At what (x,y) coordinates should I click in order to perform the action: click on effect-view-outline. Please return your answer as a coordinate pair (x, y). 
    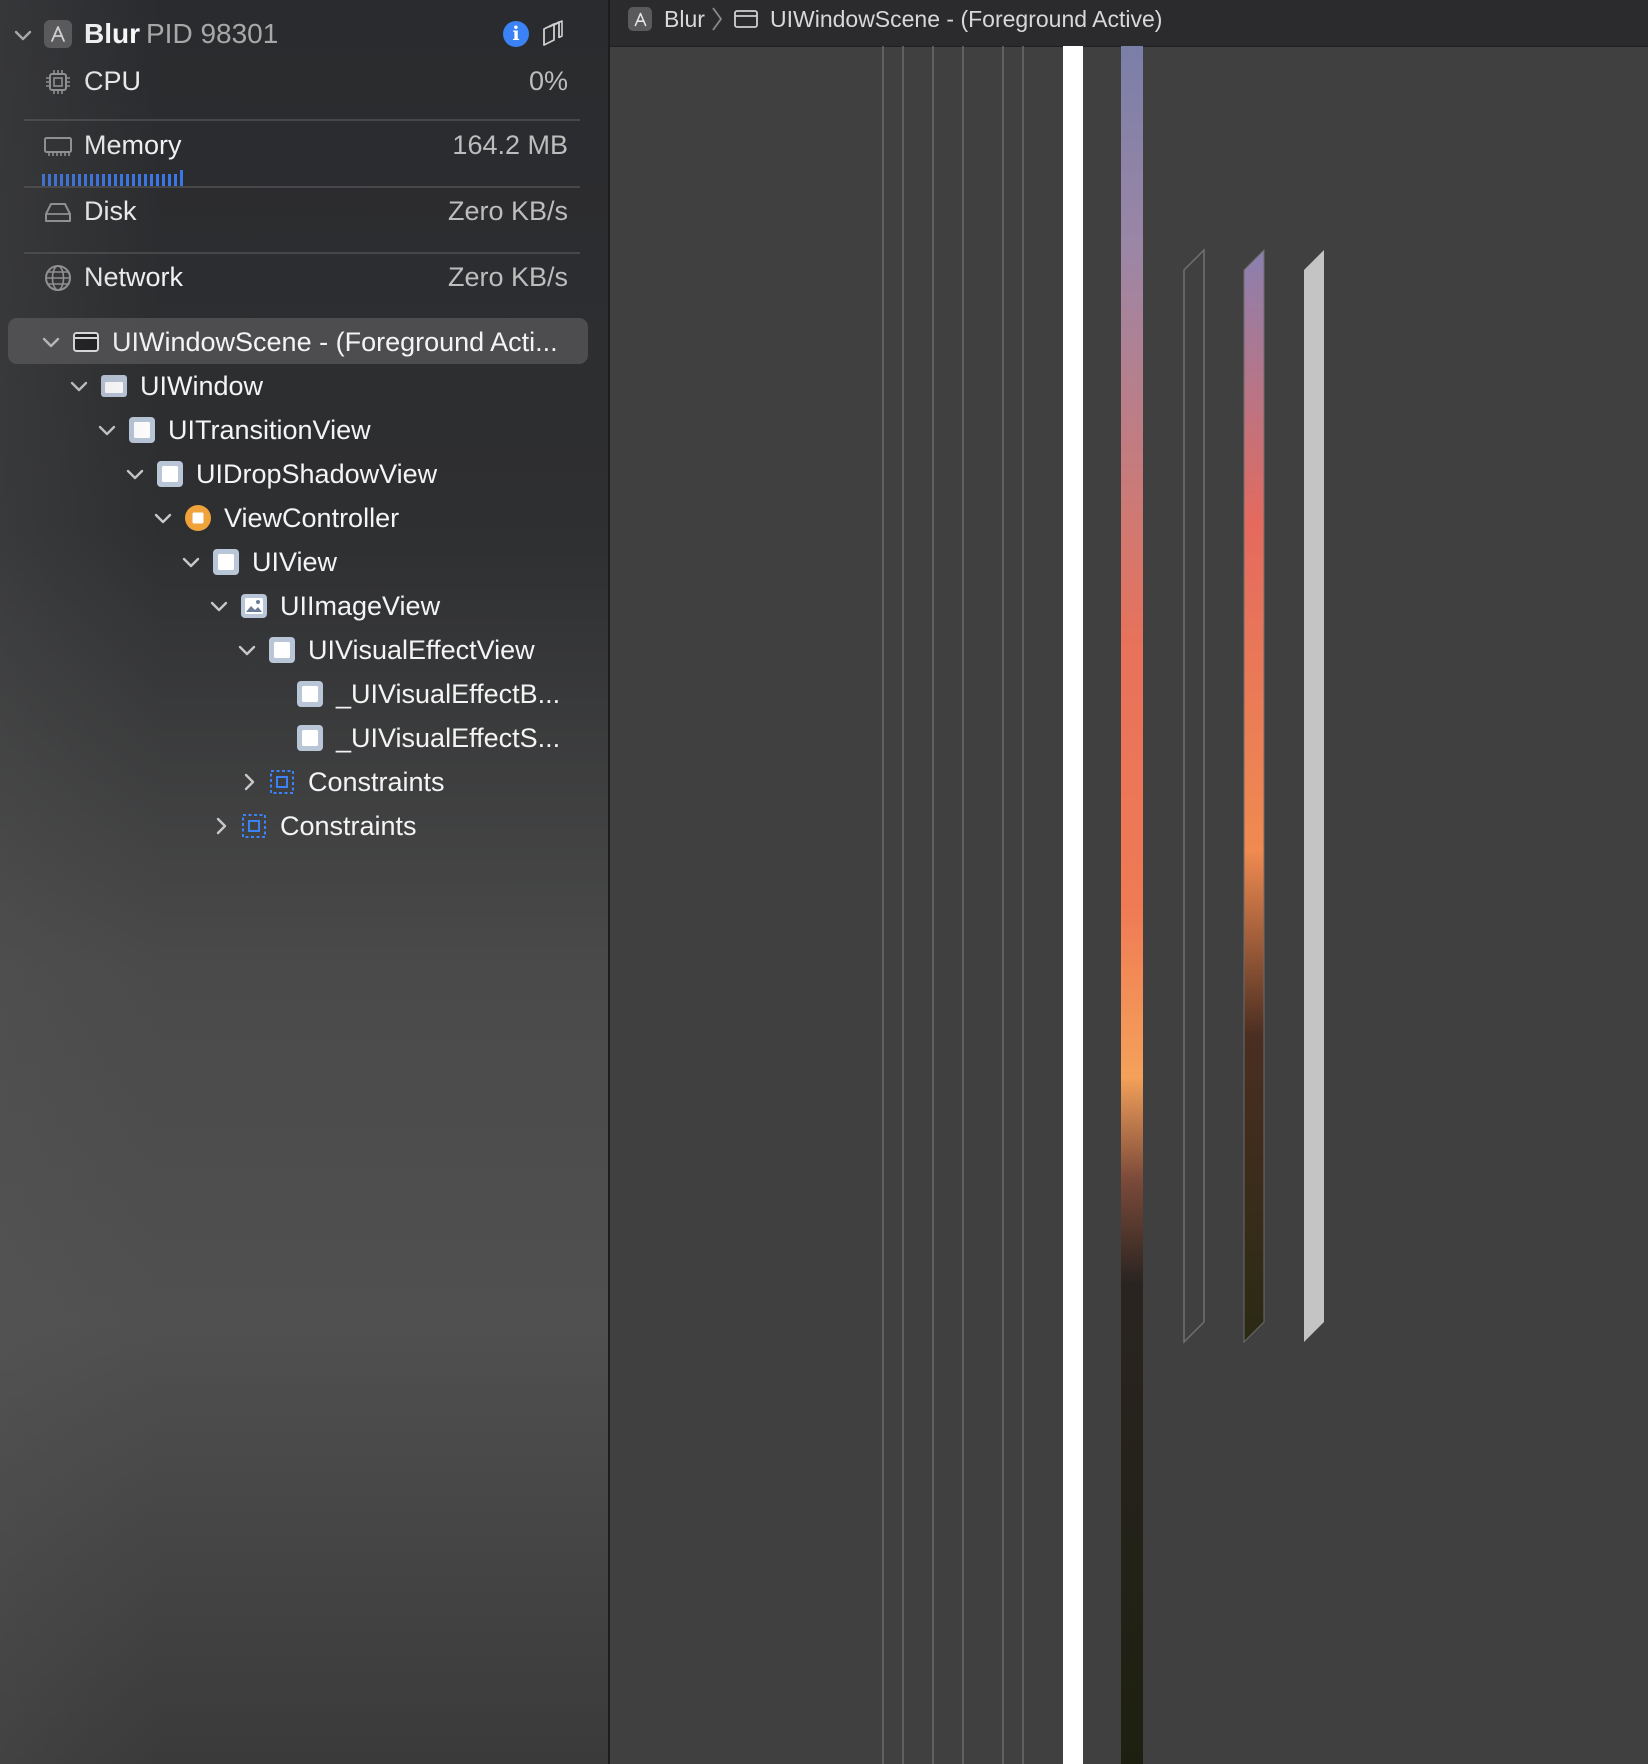
    Looking at the image, I should click on (1194, 796).